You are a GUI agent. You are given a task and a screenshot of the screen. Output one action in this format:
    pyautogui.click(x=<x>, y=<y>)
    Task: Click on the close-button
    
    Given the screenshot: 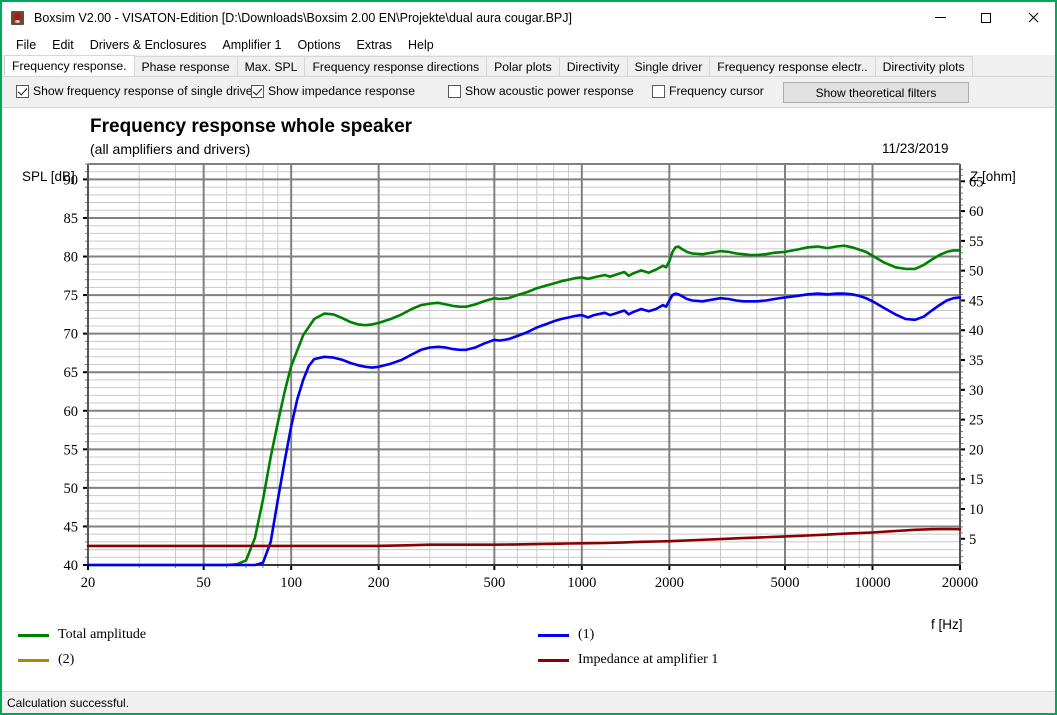 What is the action you would take?
    pyautogui.click(x=1032, y=17)
    